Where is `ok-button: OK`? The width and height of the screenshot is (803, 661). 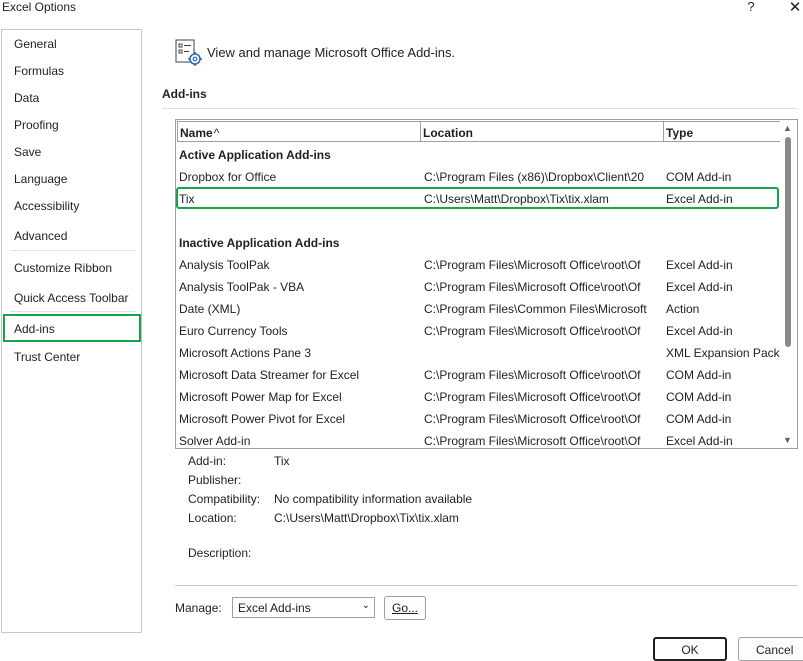
ok-button: OK is located at coordinates (690, 649).